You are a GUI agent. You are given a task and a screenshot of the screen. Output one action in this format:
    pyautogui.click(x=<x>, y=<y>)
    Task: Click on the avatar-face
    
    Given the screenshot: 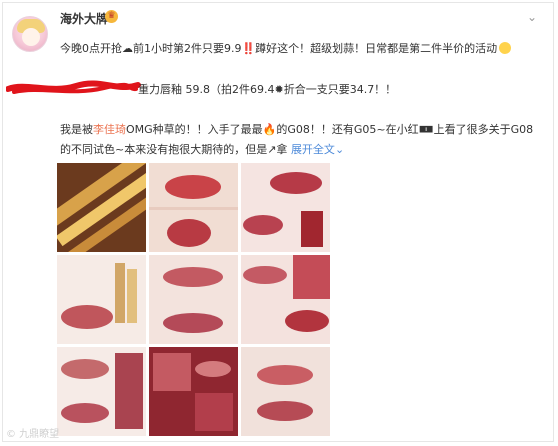 What is the action you would take?
    pyautogui.click(x=31, y=37)
    